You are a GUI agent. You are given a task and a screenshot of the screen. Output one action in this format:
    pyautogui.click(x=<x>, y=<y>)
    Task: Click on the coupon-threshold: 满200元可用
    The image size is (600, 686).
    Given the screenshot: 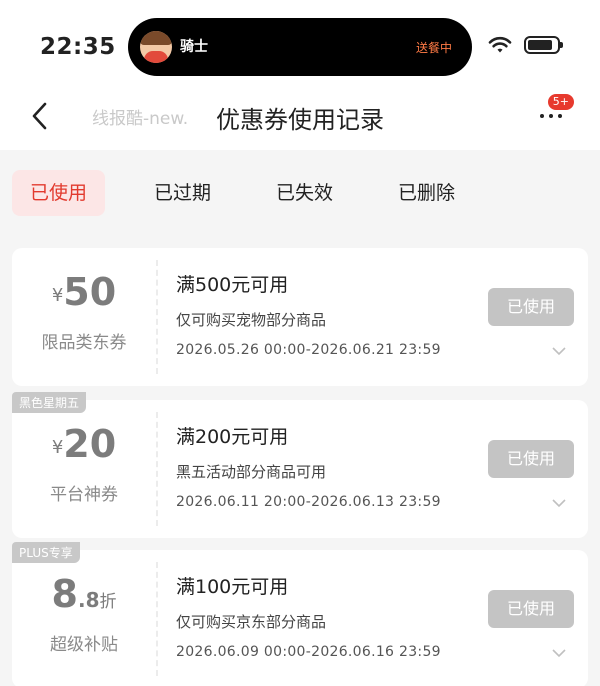 What is the action you would take?
    pyautogui.click(x=232, y=437)
    